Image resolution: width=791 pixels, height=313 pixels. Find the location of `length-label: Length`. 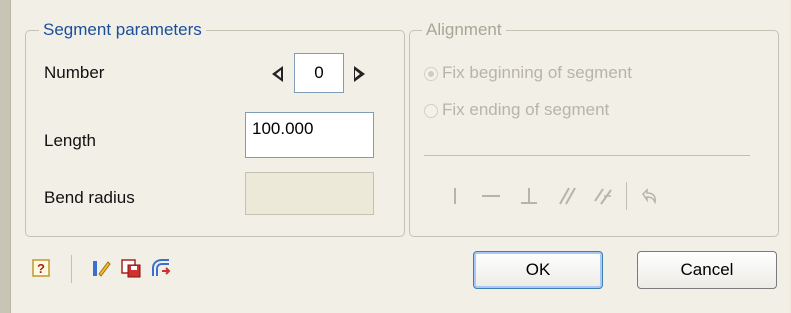

length-label: Length is located at coordinates (70, 140).